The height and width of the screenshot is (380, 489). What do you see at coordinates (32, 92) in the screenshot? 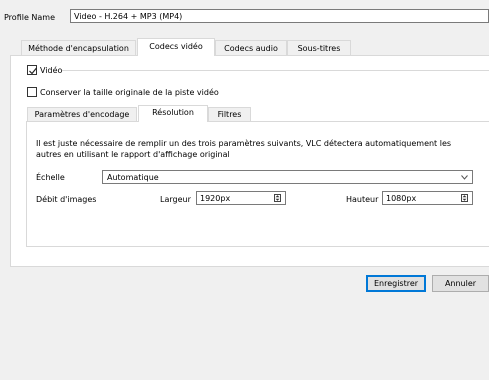
I see `keep-original-size-checkbox` at bounding box center [32, 92].